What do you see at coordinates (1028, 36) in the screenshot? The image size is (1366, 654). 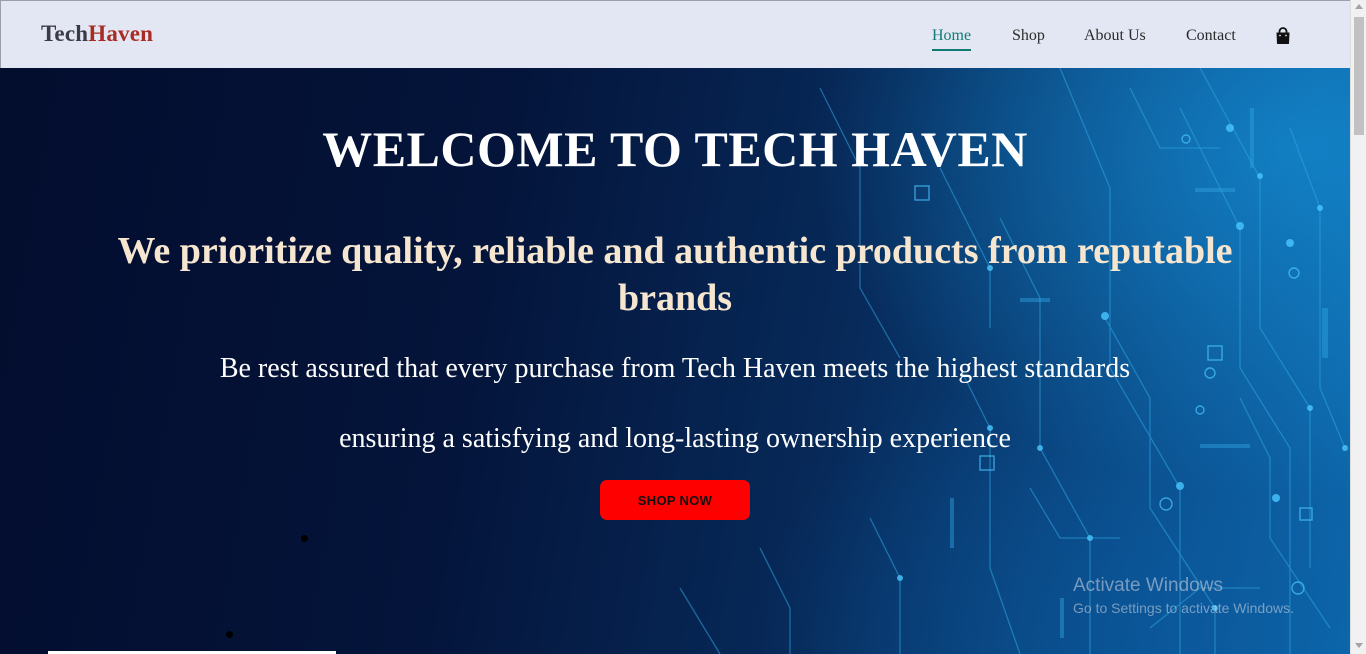 I see `nav-link-shop: Shop` at bounding box center [1028, 36].